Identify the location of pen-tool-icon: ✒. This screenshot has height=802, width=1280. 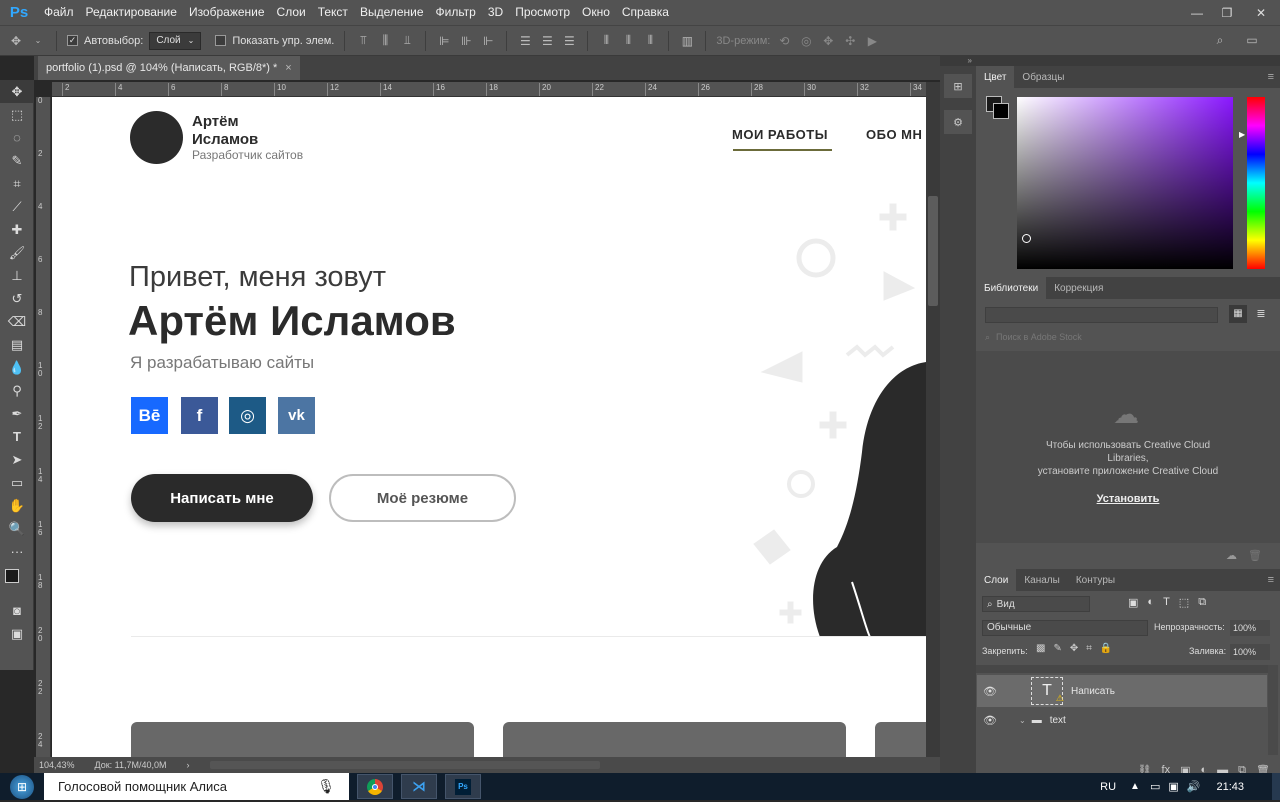
(17, 413).